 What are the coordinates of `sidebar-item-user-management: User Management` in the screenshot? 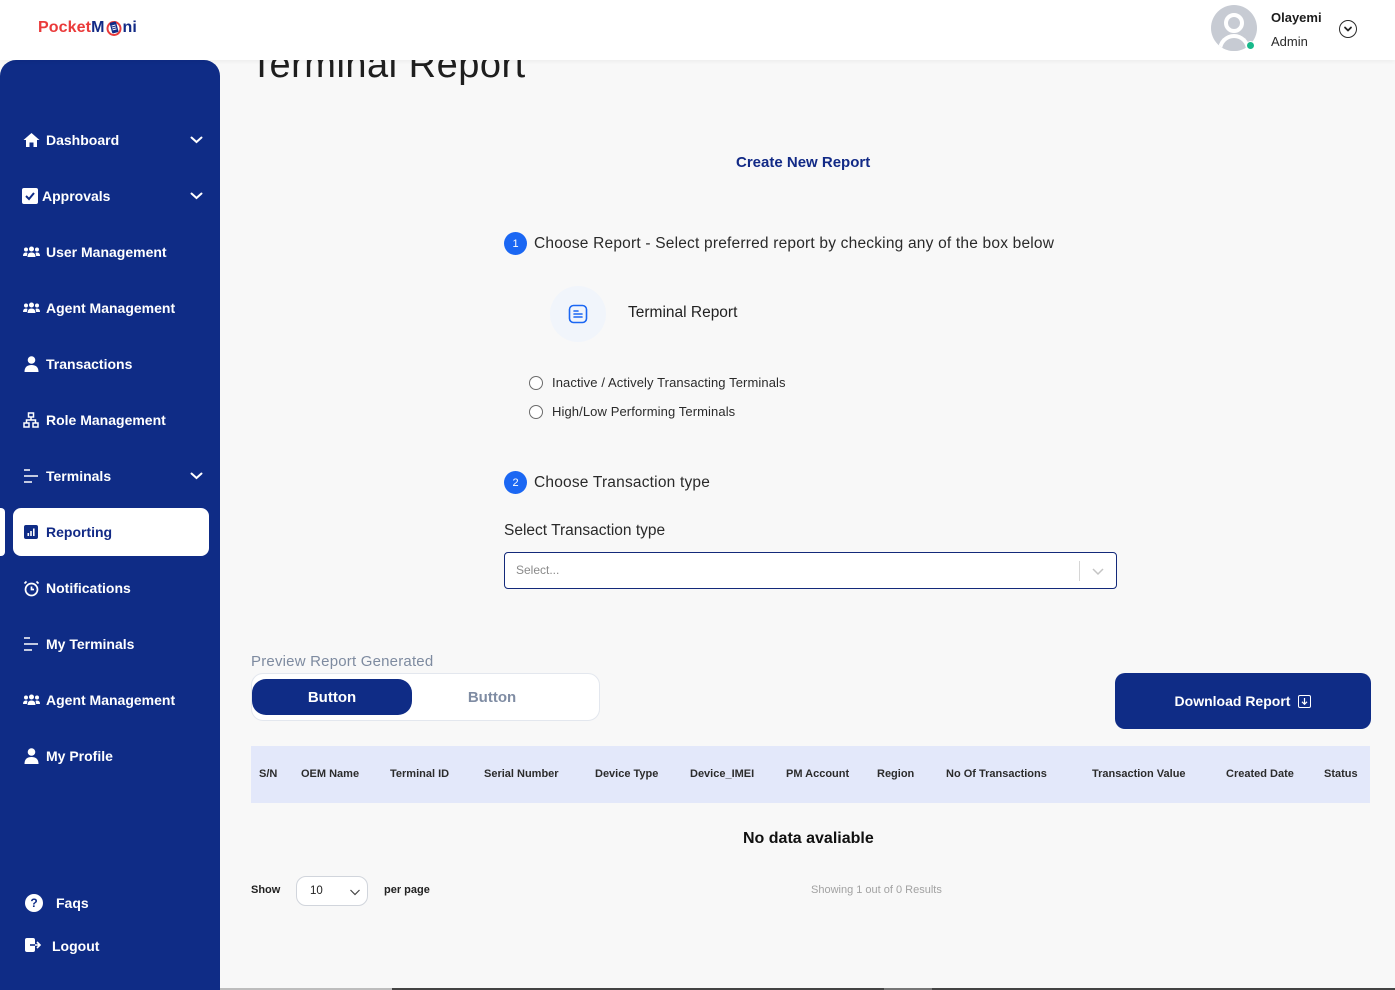 It's located at (111, 252).